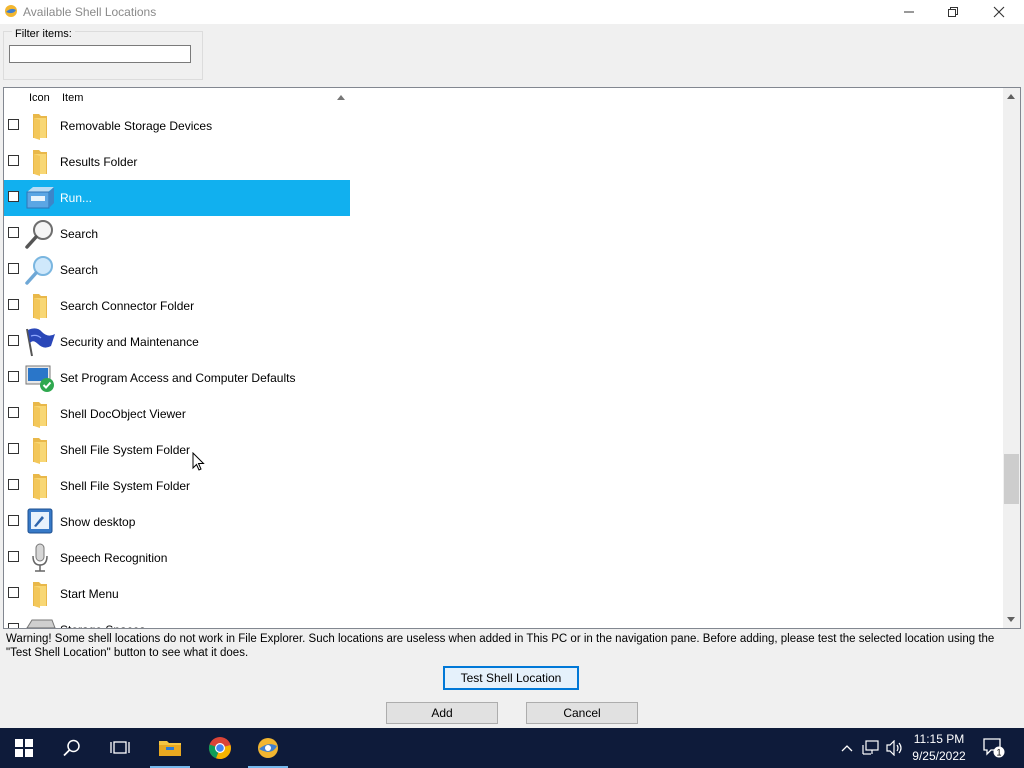  Describe the element at coordinates (504, 99) in the screenshot. I see `list-header: Icon Item` at that location.